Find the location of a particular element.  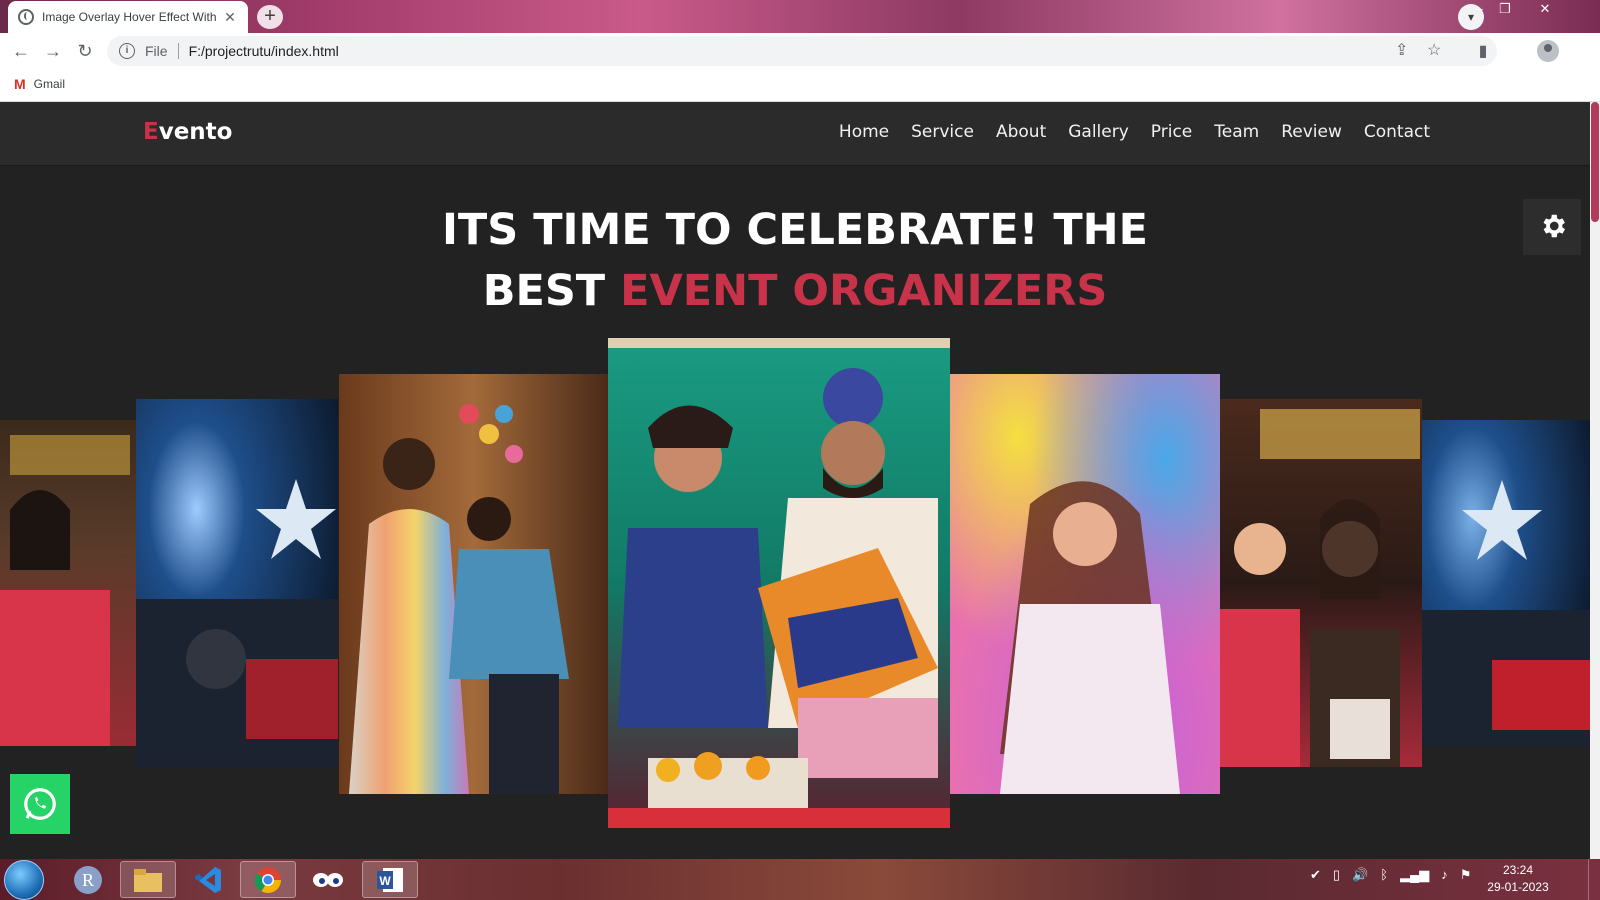

side-panel-icon: ▮ is located at coordinates (1483, 52).